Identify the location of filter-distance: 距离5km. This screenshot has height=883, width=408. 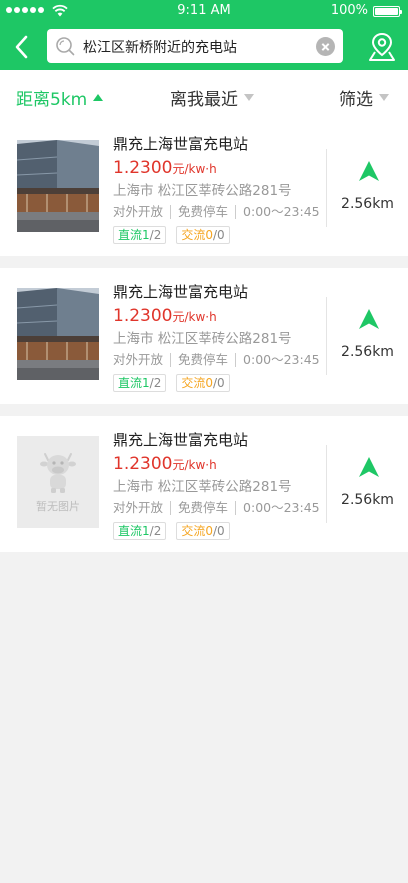
(60, 97).